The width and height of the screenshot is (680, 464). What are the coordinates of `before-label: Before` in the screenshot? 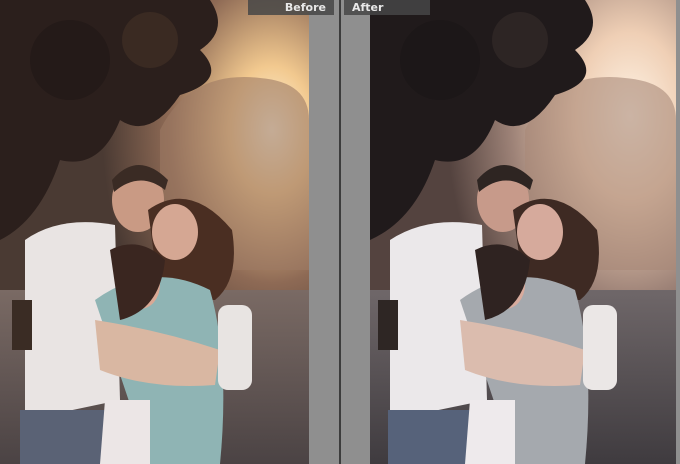 It's located at (291, 7).